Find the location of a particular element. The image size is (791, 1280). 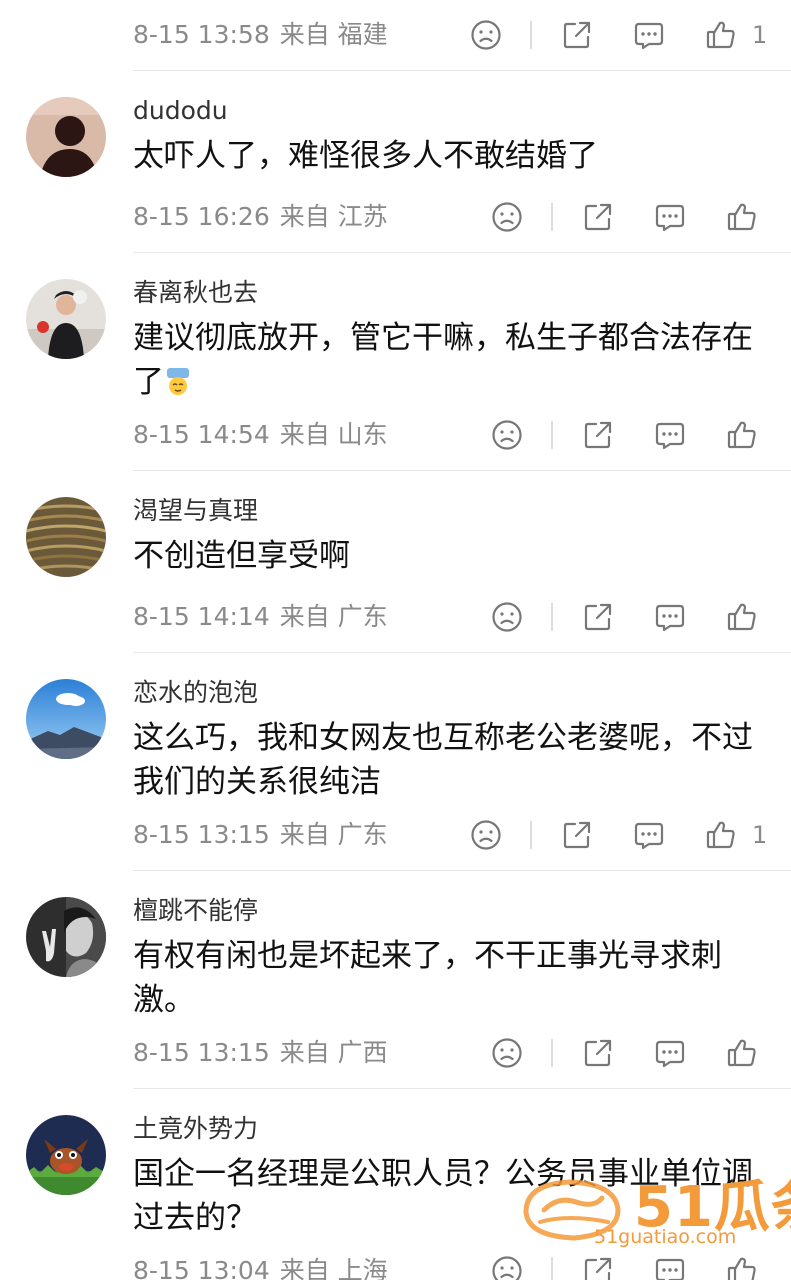

comment-username: 土竟外势力 is located at coordinates (195, 1129).